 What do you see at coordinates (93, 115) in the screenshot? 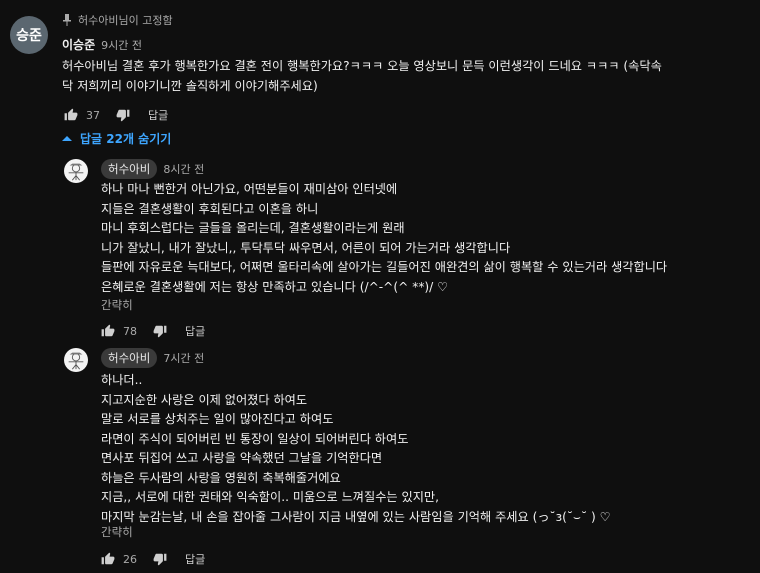
I see `like-count: 37` at bounding box center [93, 115].